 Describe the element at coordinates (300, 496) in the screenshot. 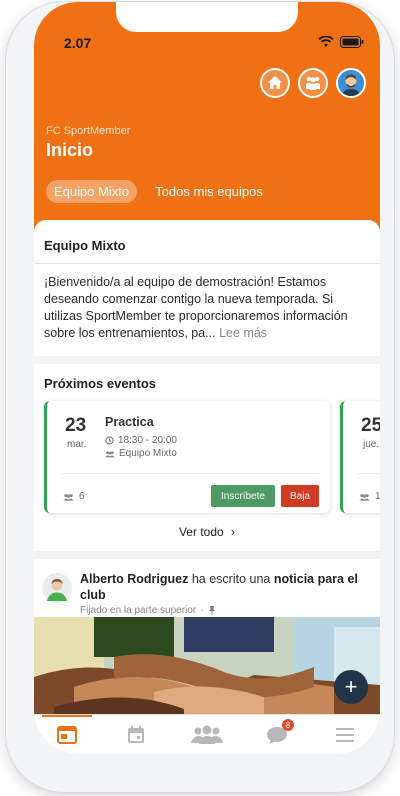

I see `leave-button: Baja` at that location.